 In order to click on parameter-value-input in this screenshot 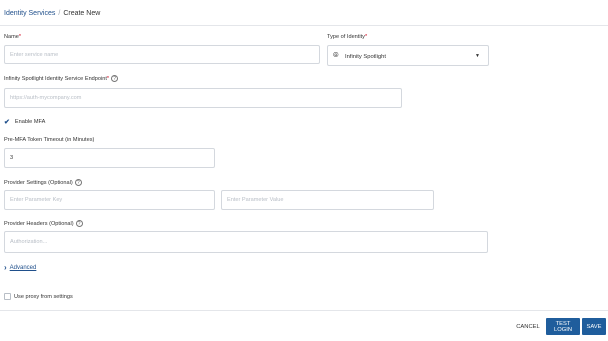, I will do `click(327, 200)`.